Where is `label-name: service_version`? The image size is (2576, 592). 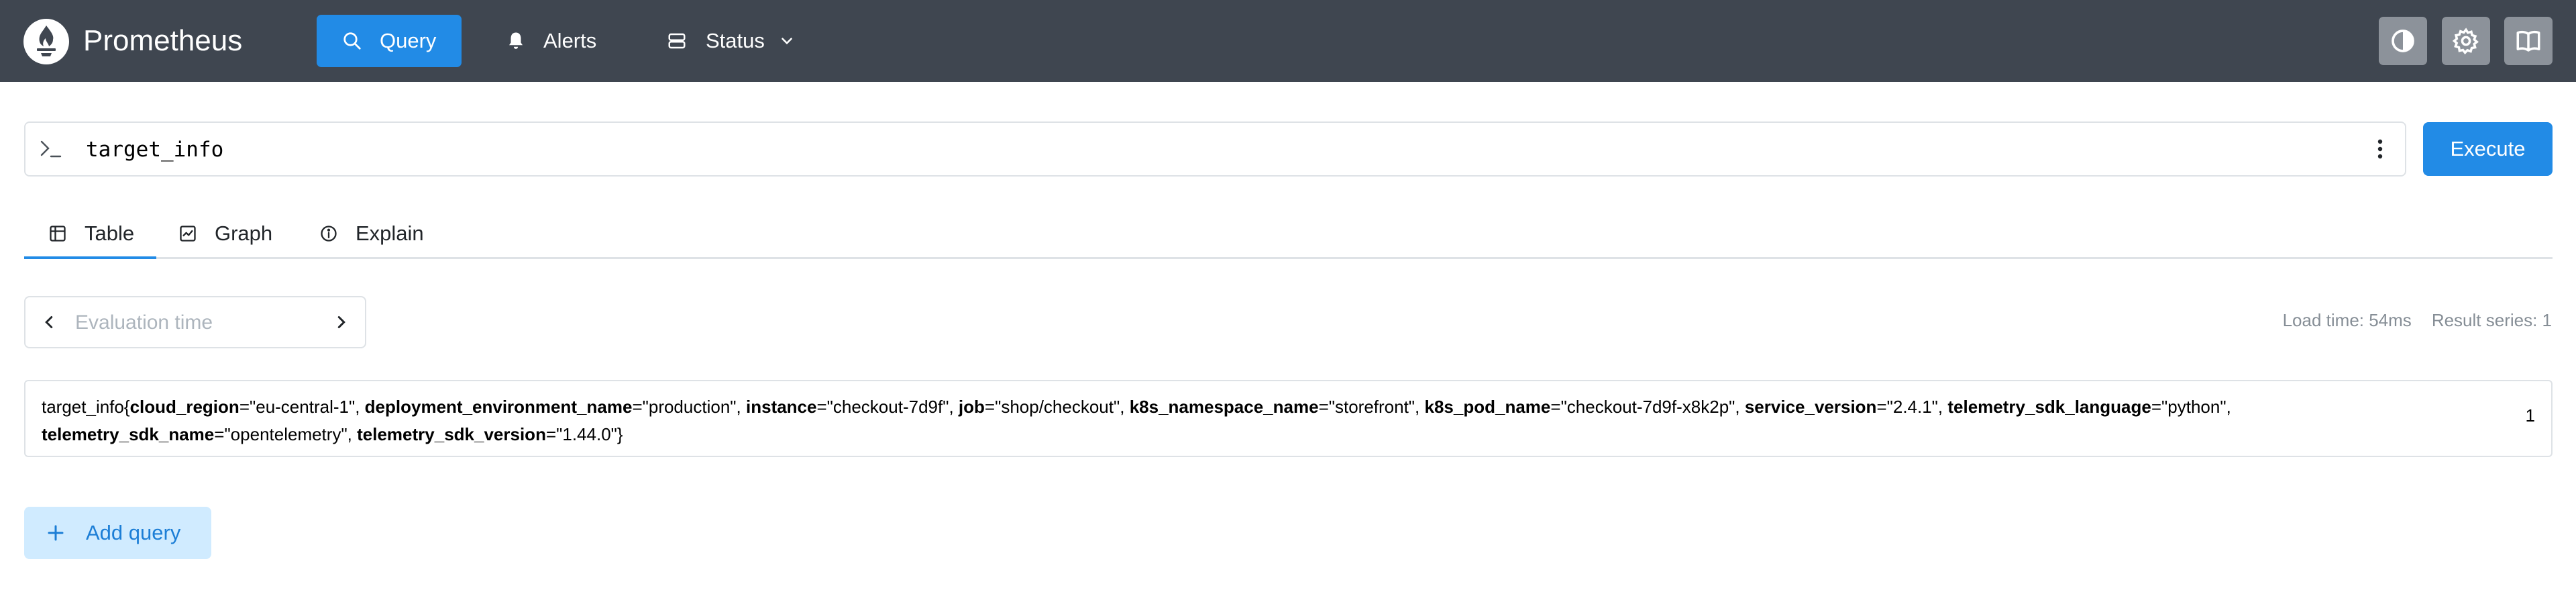 label-name: service_version is located at coordinates (1810, 407).